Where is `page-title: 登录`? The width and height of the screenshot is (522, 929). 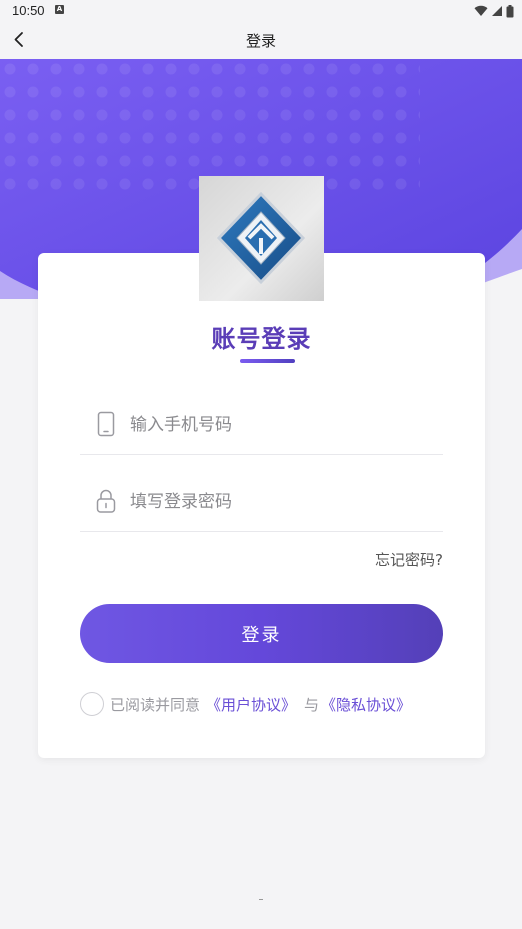 page-title: 登录 is located at coordinates (260, 41).